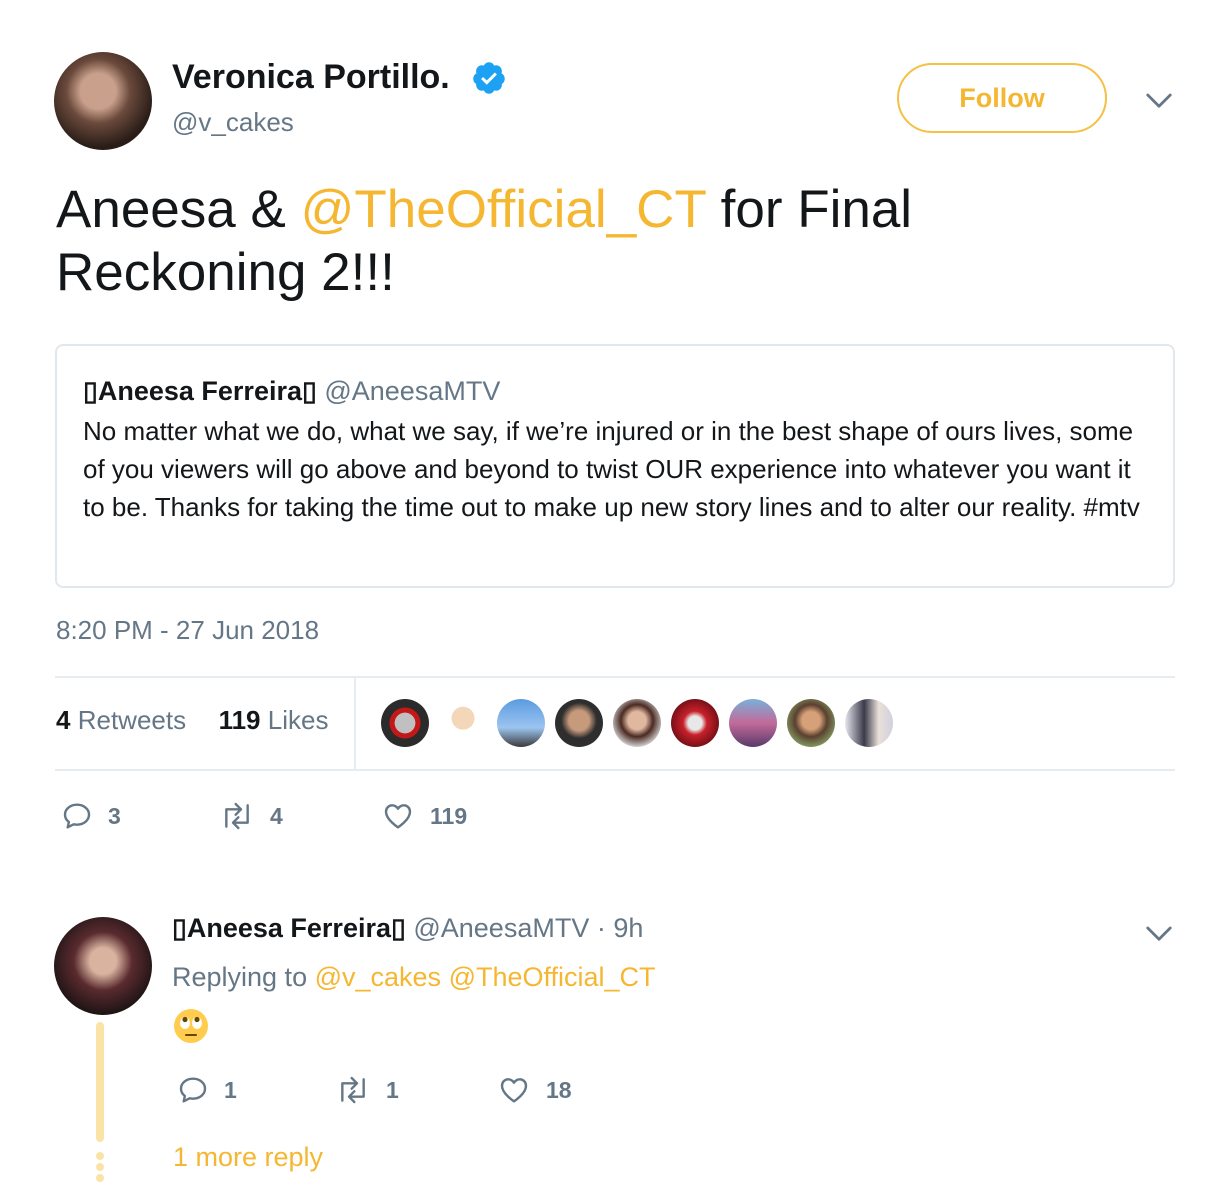  What do you see at coordinates (311, 77) in the screenshot?
I see `author-display-name: Veronica Portillo.` at bounding box center [311, 77].